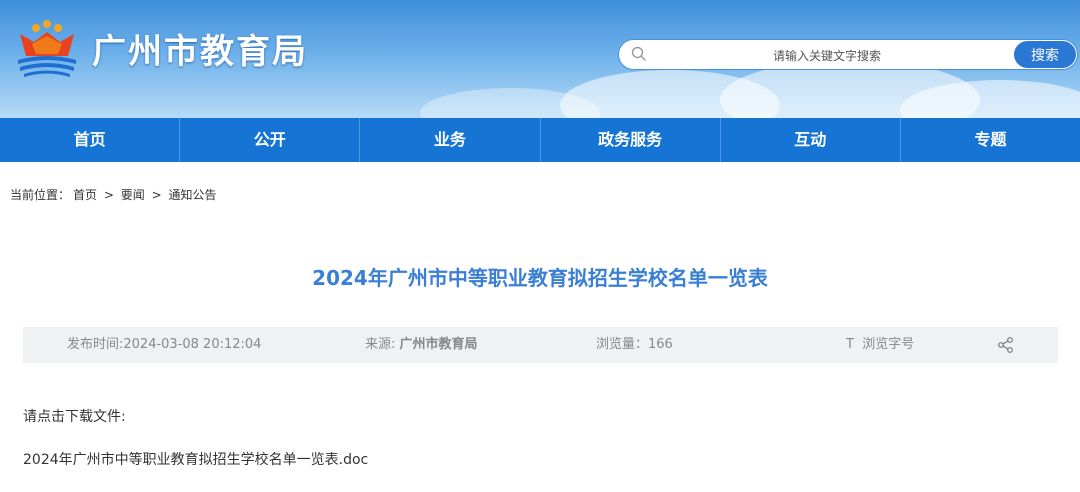  Describe the element at coordinates (195, 459) in the screenshot. I see `attachment-link: 2024年广州市中等职业教育拟招生学校名单一览表.doc` at that location.